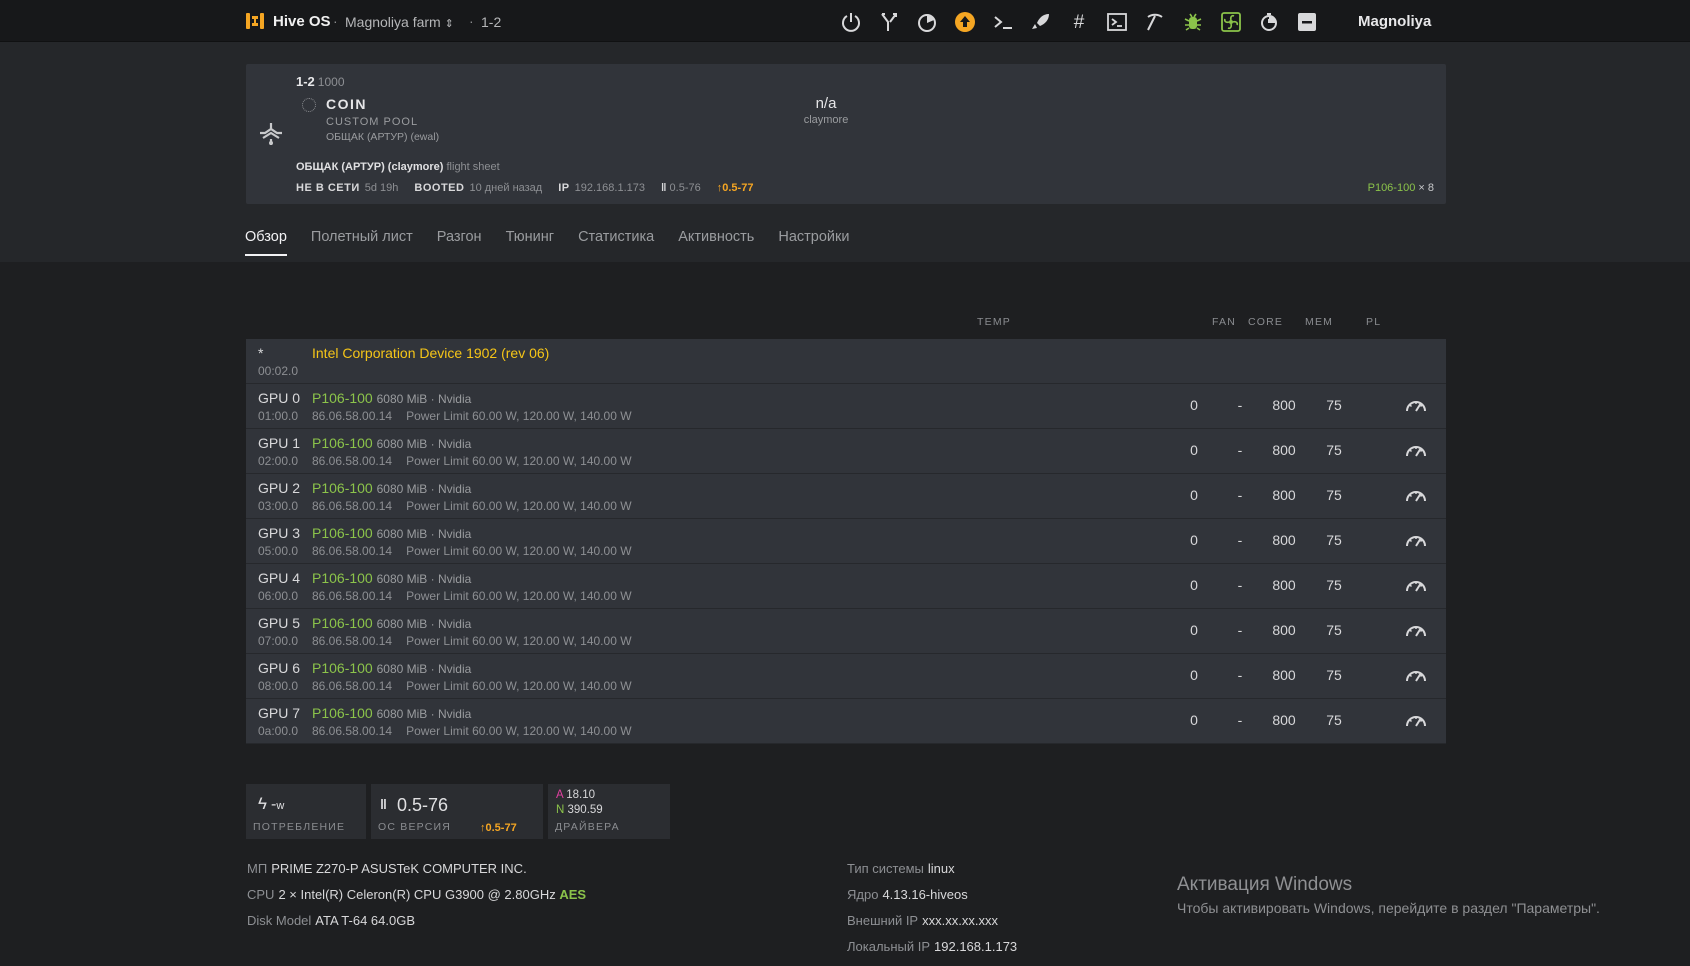  Describe the element at coordinates (609, 188) in the screenshot. I see `ip-value: 192.168.1.173` at that location.